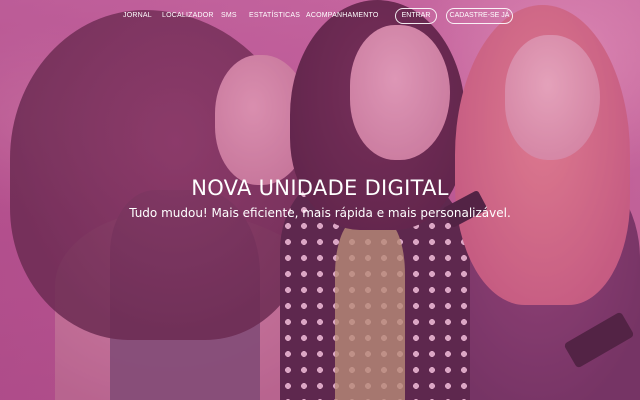  Describe the element at coordinates (137, 15) in the screenshot. I see `nav-link-jornal: JORNAL` at that location.